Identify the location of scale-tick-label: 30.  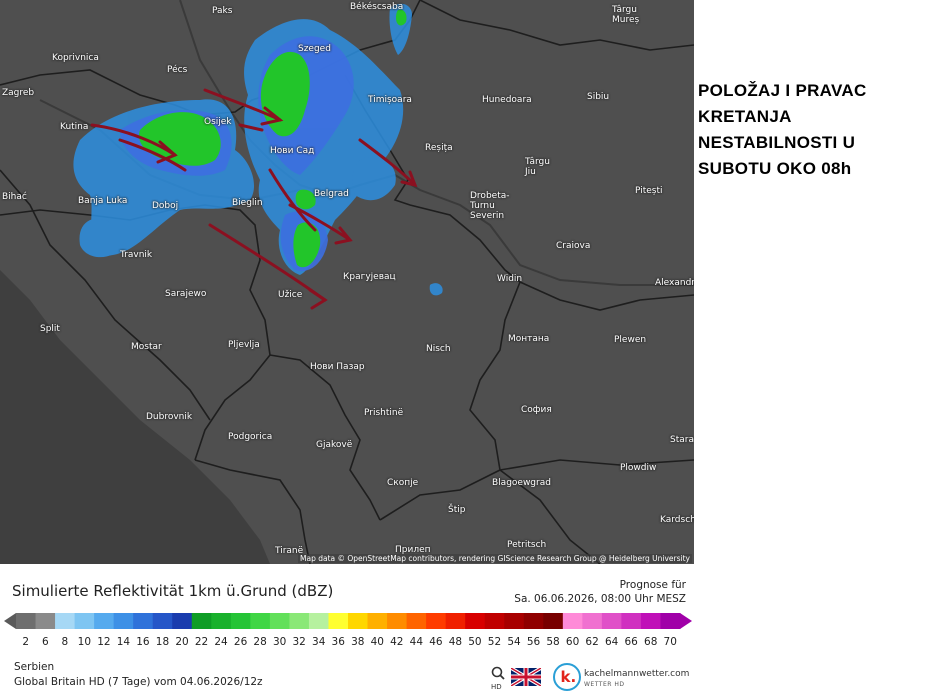
(279, 642).